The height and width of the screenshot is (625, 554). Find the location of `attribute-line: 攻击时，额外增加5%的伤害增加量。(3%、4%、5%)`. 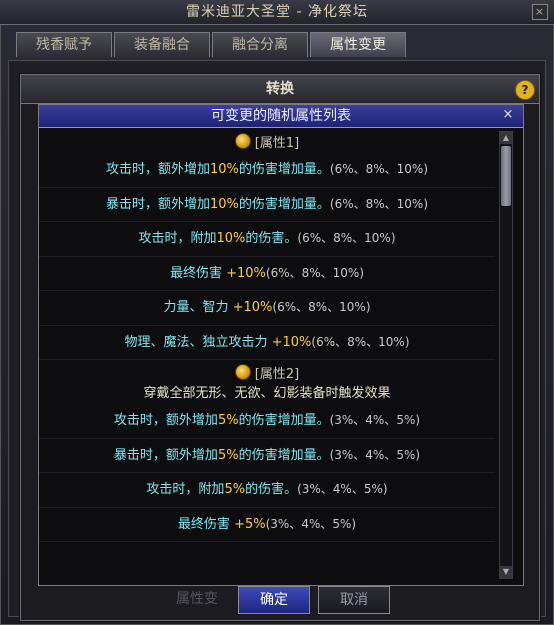

attribute-line: 攻击时，额外增加5%的伤害增加量。(3%、4%、5%) is located at coordinates (267, 421).